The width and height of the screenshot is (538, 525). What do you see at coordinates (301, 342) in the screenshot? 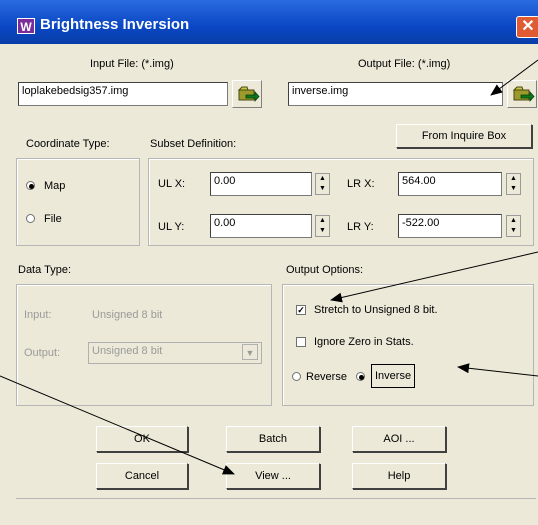
I see `ignore-zero-checkbox` at bounding box center [301, 342].